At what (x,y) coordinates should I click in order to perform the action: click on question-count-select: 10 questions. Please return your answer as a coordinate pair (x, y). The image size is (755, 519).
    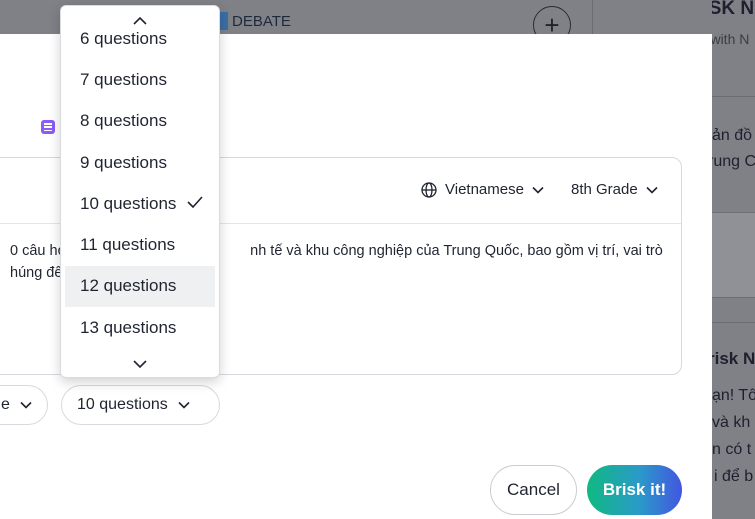
    Looking at the image, I should click on (140, 405).